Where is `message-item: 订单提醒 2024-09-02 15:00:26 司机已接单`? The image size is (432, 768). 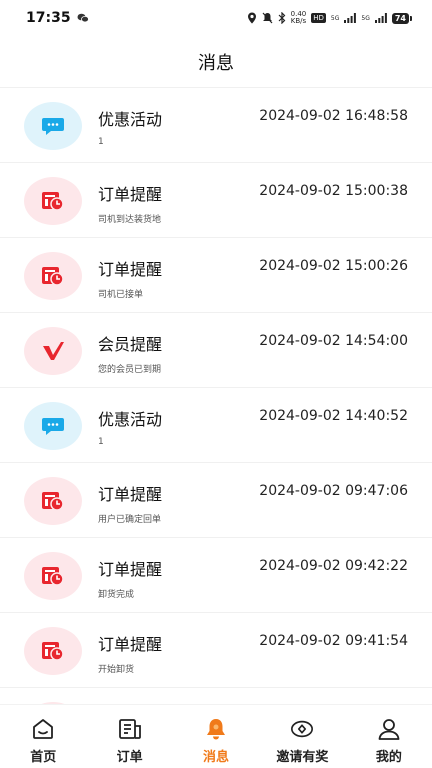 message-item: 订单提醒 2024-09-02 15:00:26 司机已接单 is located at coordinates (216, 275).